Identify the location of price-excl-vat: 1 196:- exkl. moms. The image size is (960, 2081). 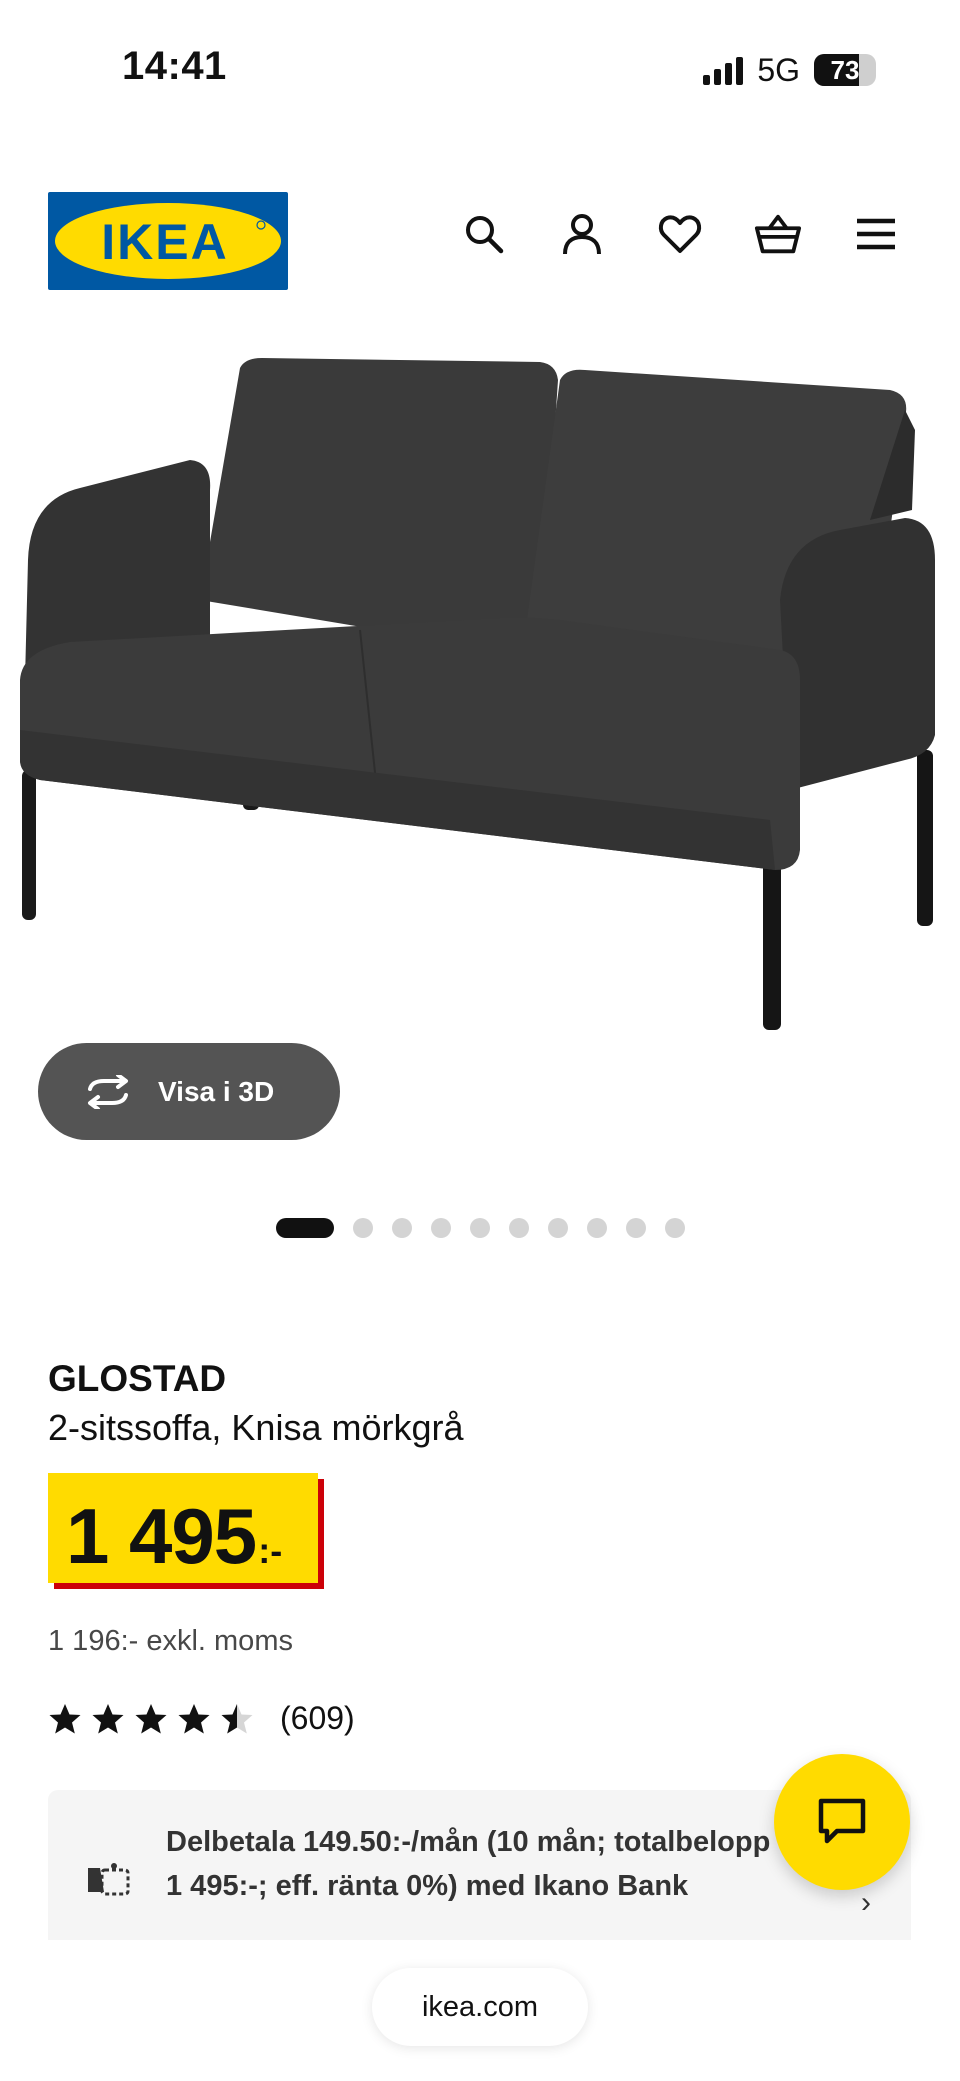
(170, 1641).